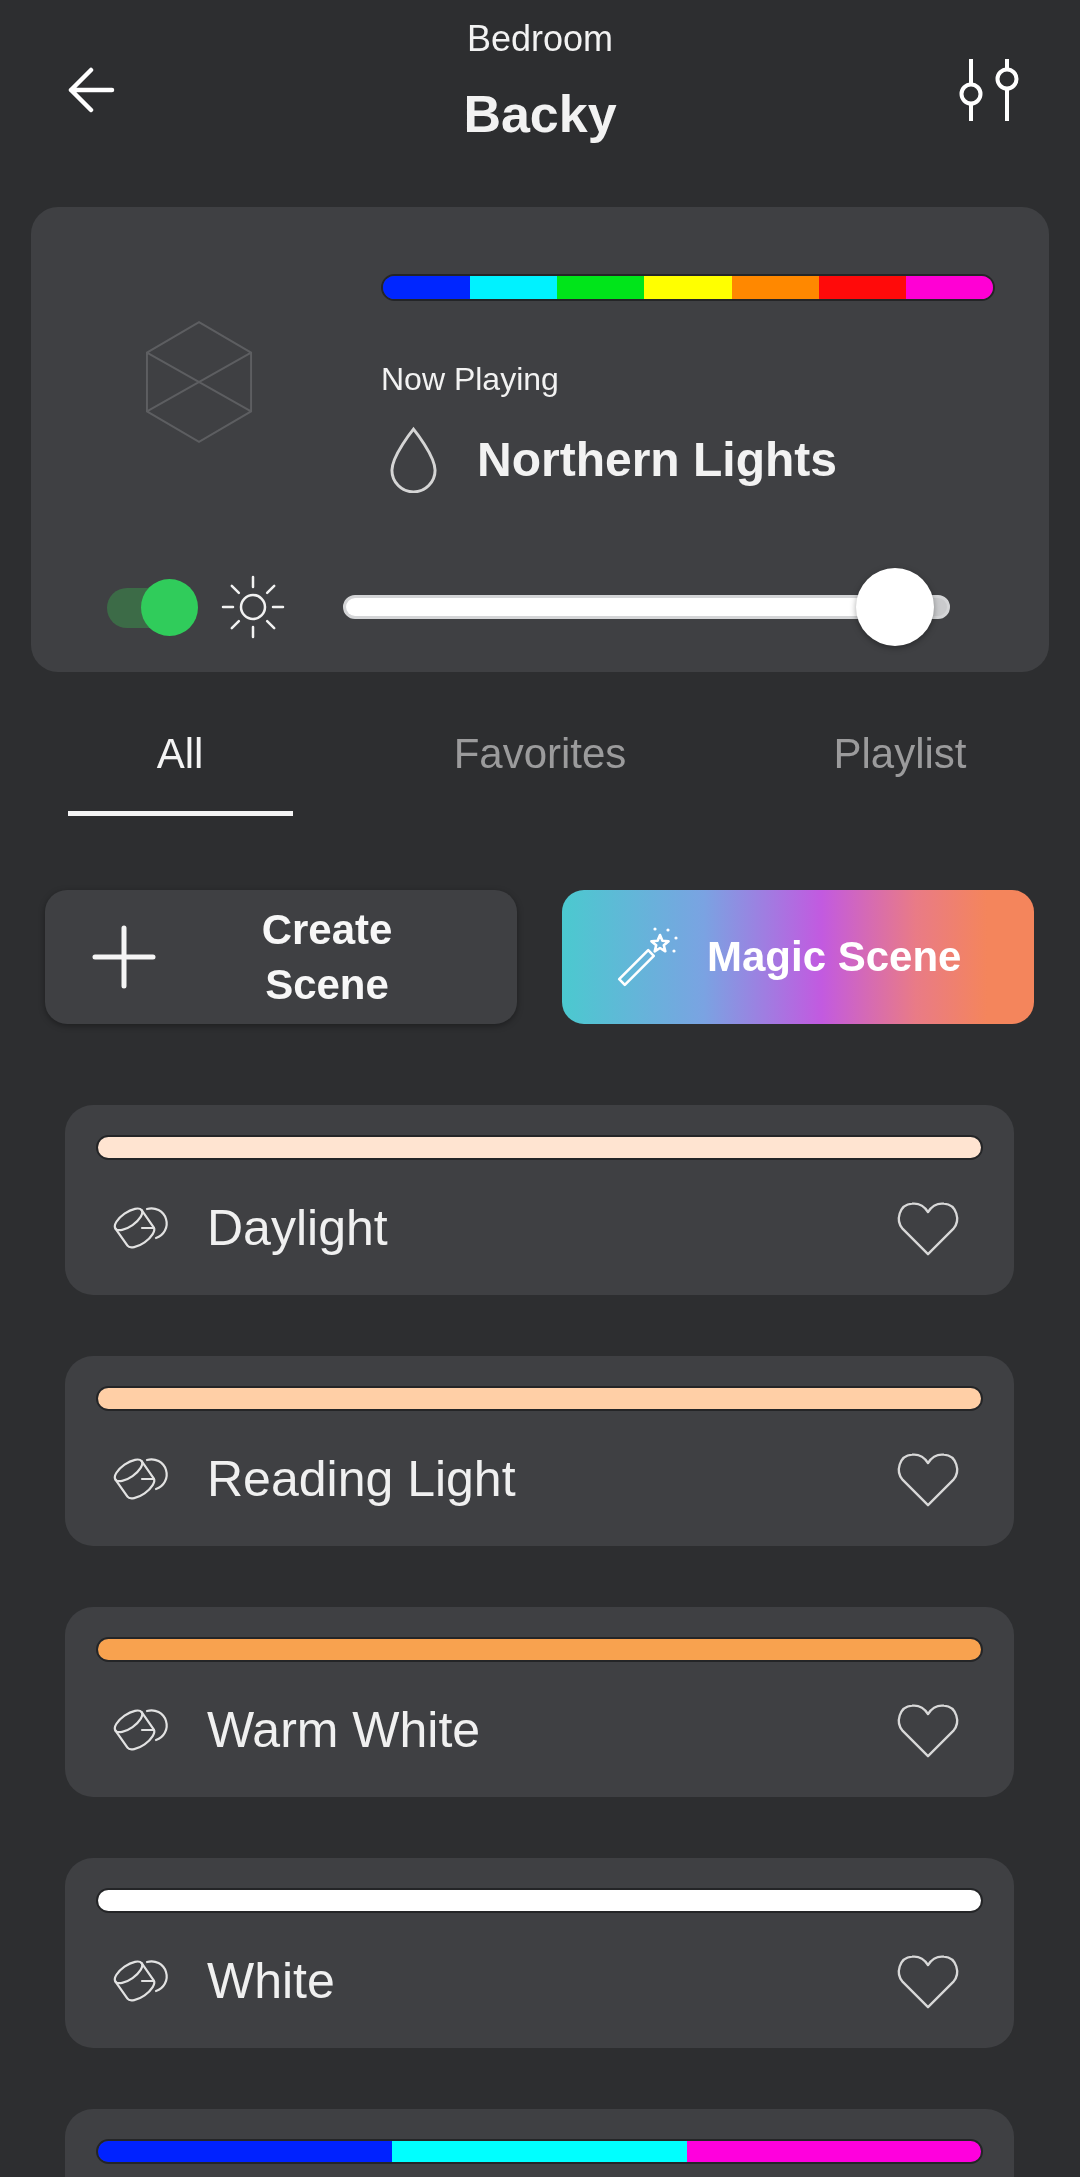 The height and width of the screenshot is (2177, 1080). I want to click on tab: All, so click(180, 773).